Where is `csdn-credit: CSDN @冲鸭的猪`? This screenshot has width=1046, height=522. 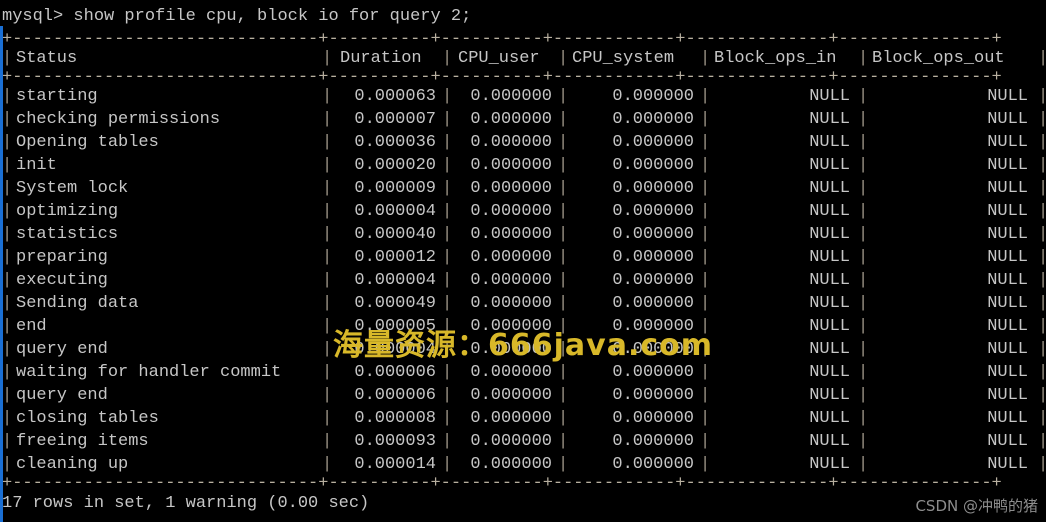 csdn-credit: CSDN @冲鸭的猪 is located at coordinates (976, 506).